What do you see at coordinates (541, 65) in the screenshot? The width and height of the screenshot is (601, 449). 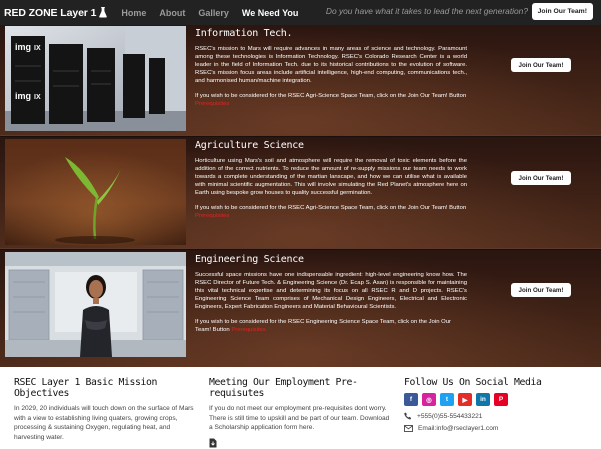 I see `join-team-button-it: Join Our Team!` at bounding box center [541, 65].